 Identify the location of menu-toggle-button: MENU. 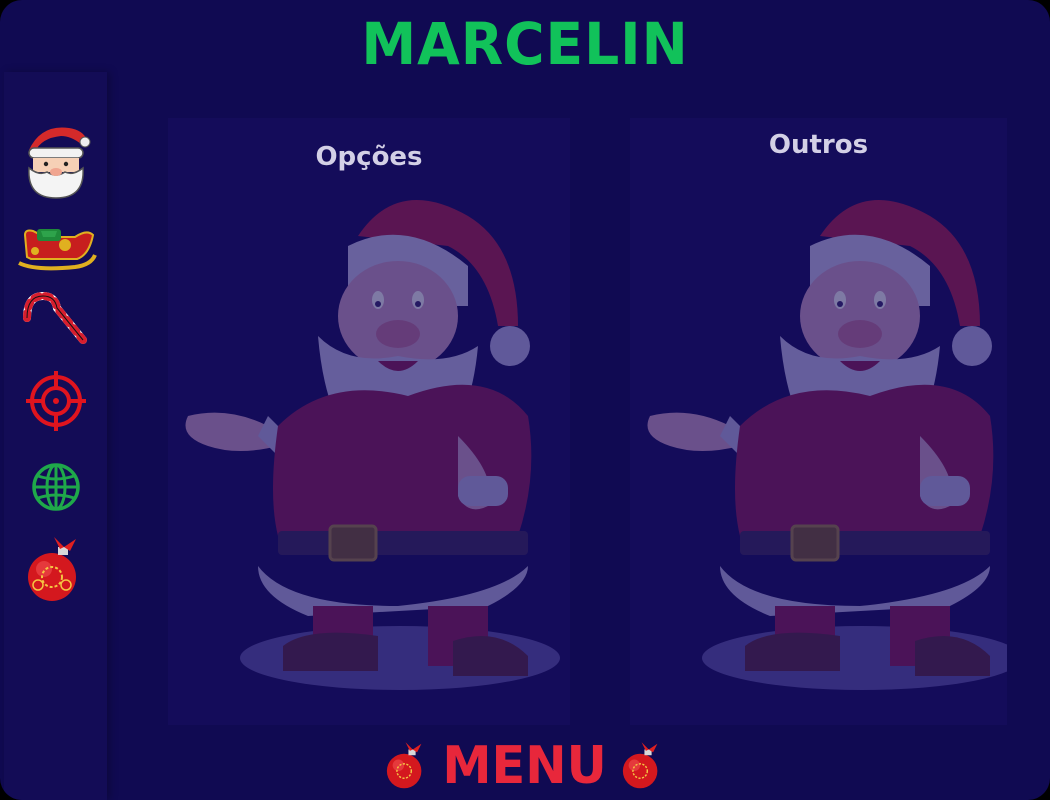
(525, 766).